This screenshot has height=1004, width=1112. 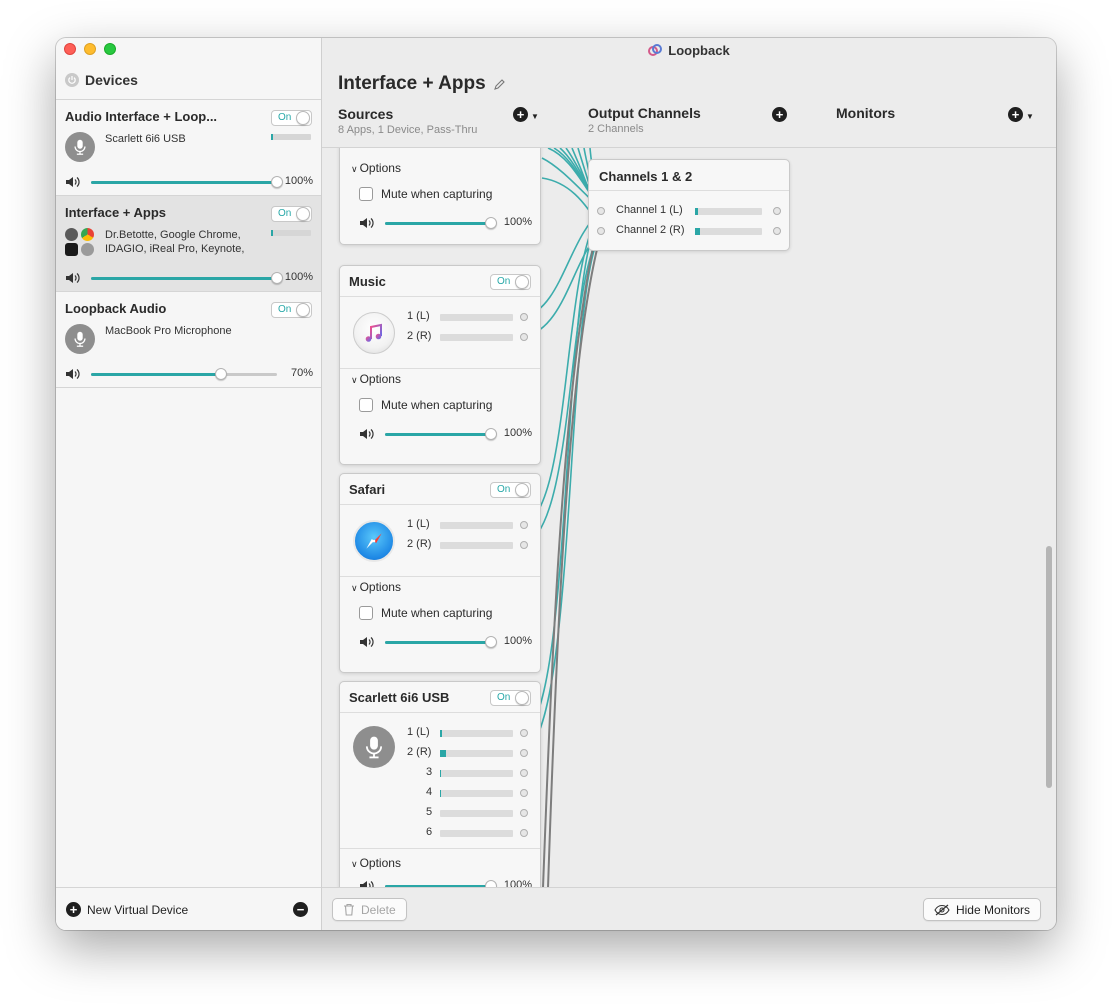 I want to click on betotte-app-icon, so click(x=71, y=234).